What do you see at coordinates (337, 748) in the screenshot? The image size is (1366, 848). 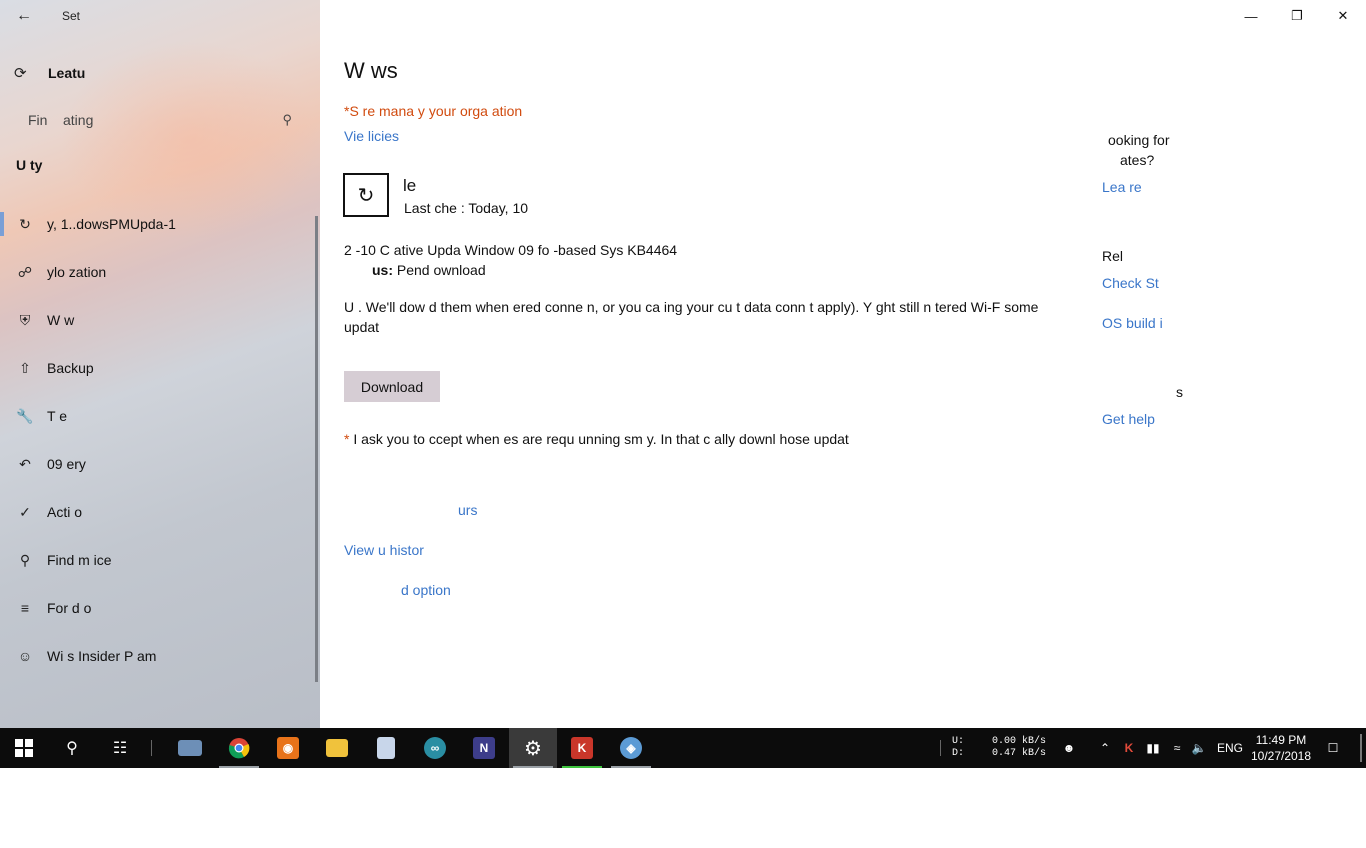 I see `taskbar-app-explorer` at bounding box center [337, 748].